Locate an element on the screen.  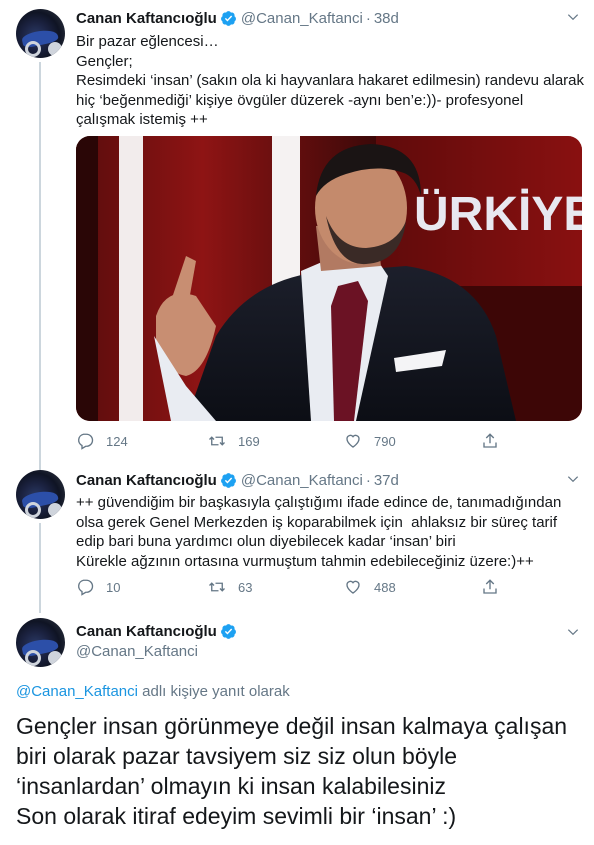
tweet-header: Canan Kaftancıoğlu @Canan_Kaftanci · 37d is located at coordinates (237, 480).